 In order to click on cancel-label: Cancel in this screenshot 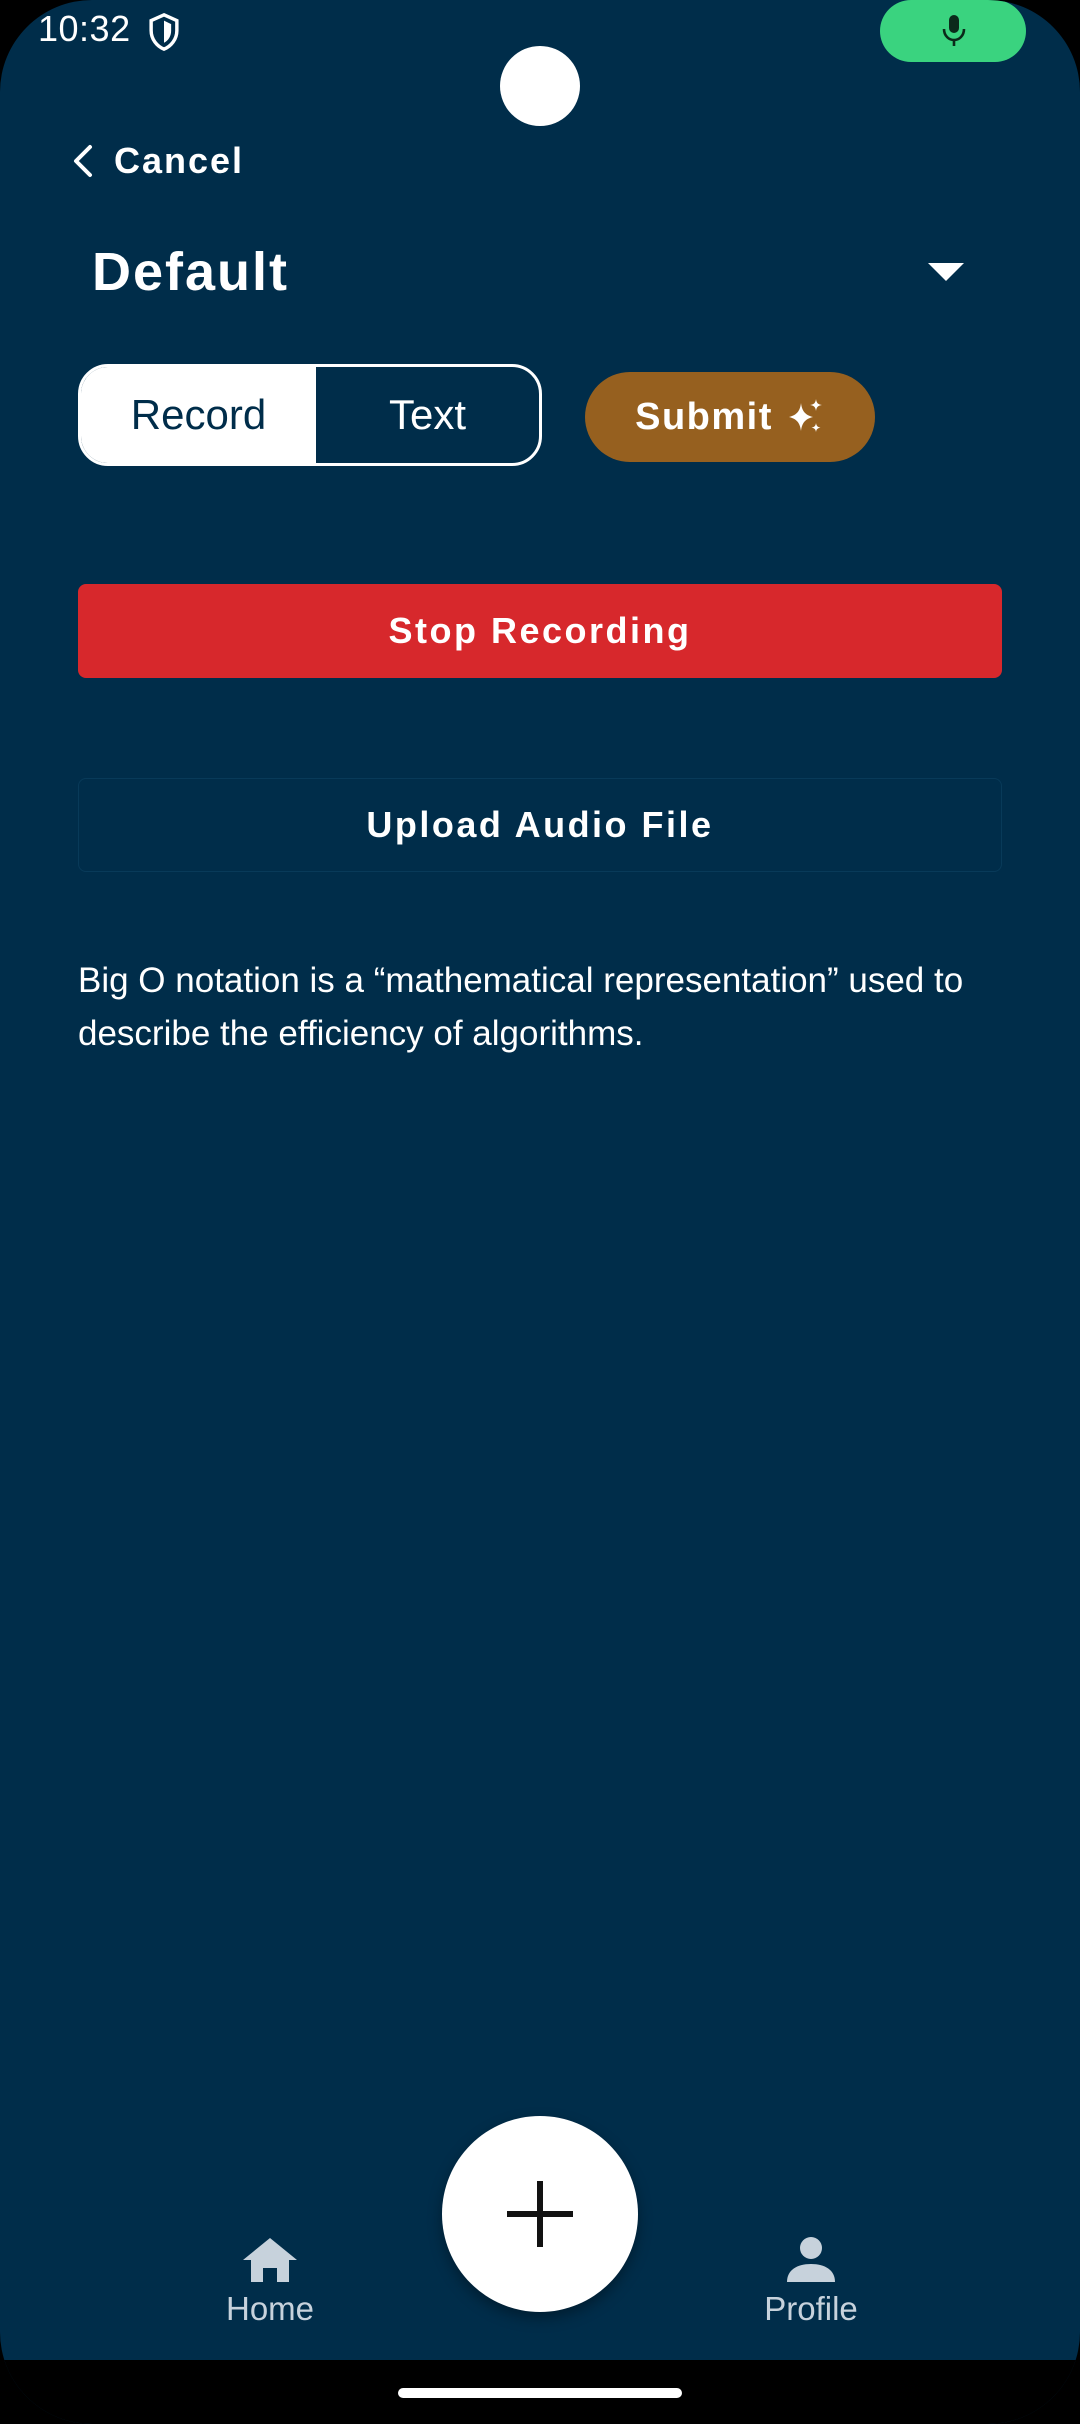, I will do `click(179, 160)`.